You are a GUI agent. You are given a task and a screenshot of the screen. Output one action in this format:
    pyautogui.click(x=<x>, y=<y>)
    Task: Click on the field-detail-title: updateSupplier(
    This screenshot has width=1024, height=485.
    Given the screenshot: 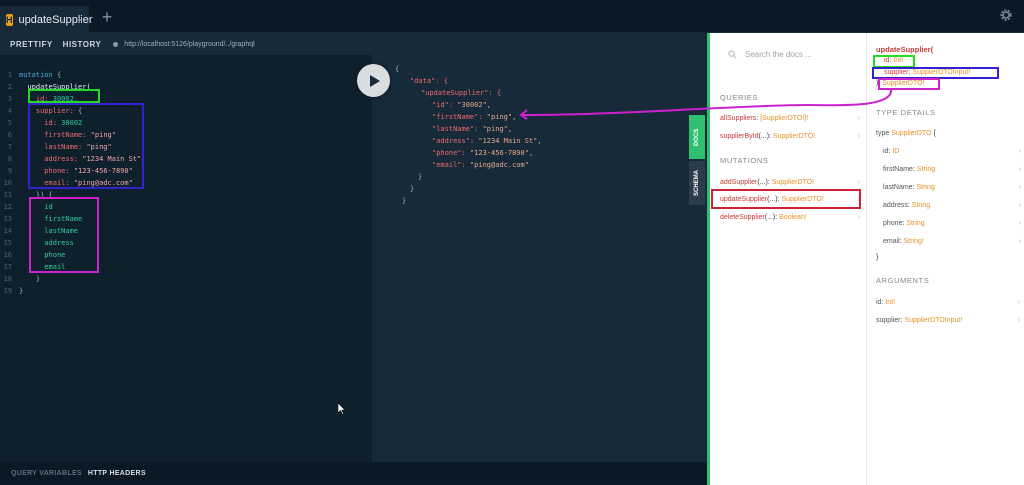 What is the action you would take?
    pyautogui.click(x=905, y=49)
    